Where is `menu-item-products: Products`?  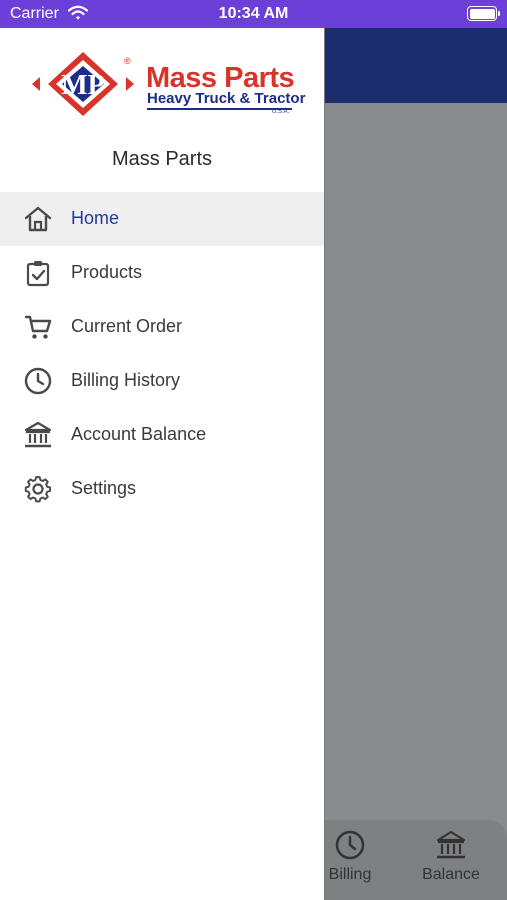 menu-item-products: Products is located at coordinates (162, 273).